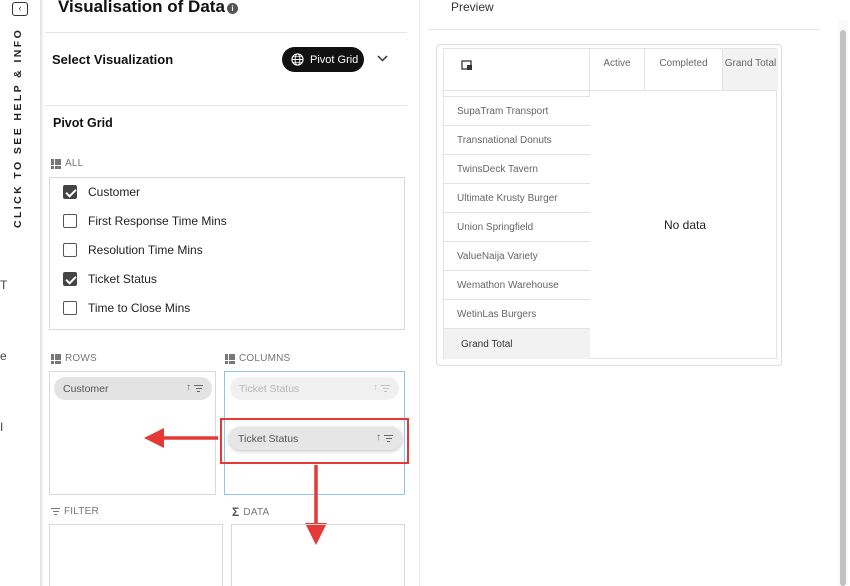  I want to click on info-icon: i, so click(232, 8).